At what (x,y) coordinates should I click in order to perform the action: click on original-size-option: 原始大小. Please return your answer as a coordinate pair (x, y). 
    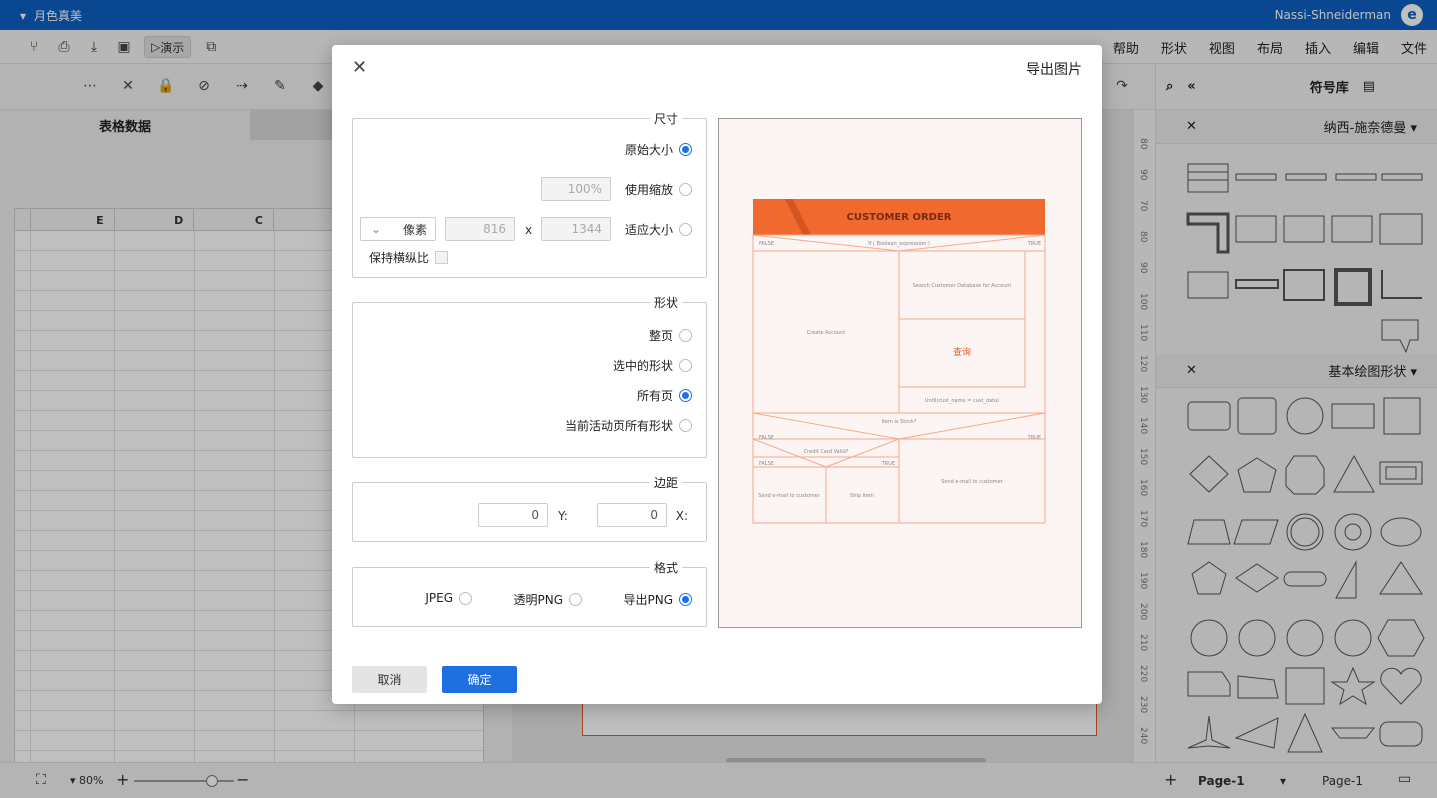
    Looking at the image, I should click on (658, 149).